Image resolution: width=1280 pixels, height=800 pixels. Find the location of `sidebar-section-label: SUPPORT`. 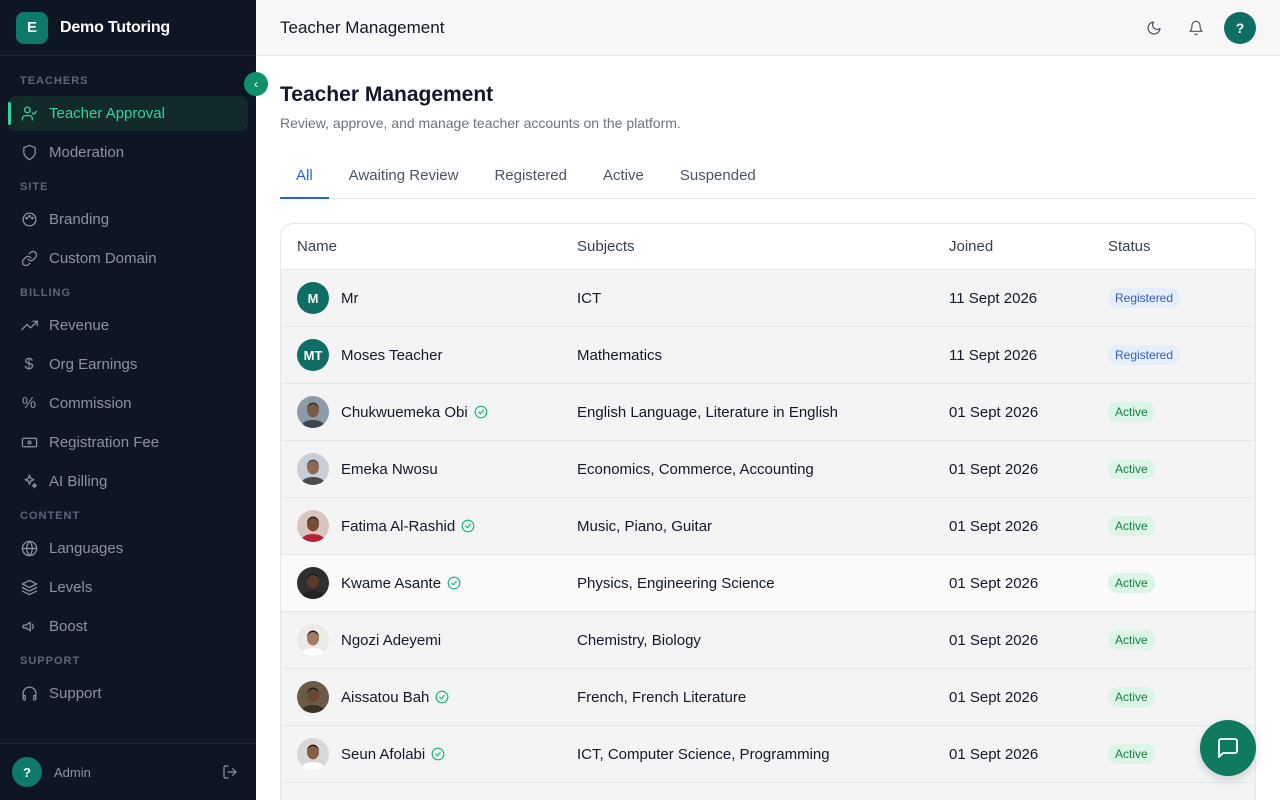

sidebar-section-label: SUPPORT is located at coordinates (50, 661).